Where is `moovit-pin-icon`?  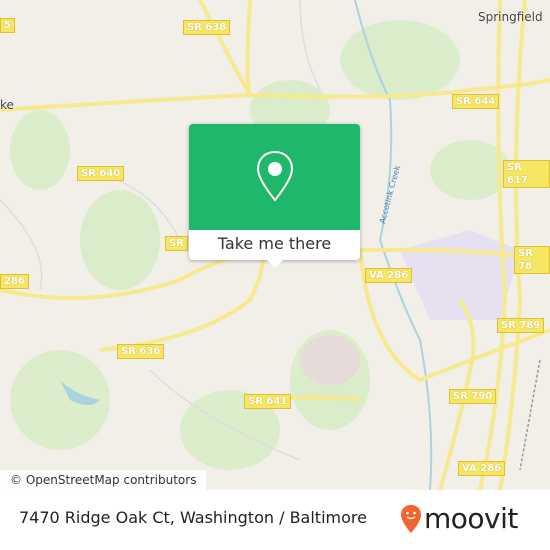
moovit-pin-icon is located at coordinates (411, 518).